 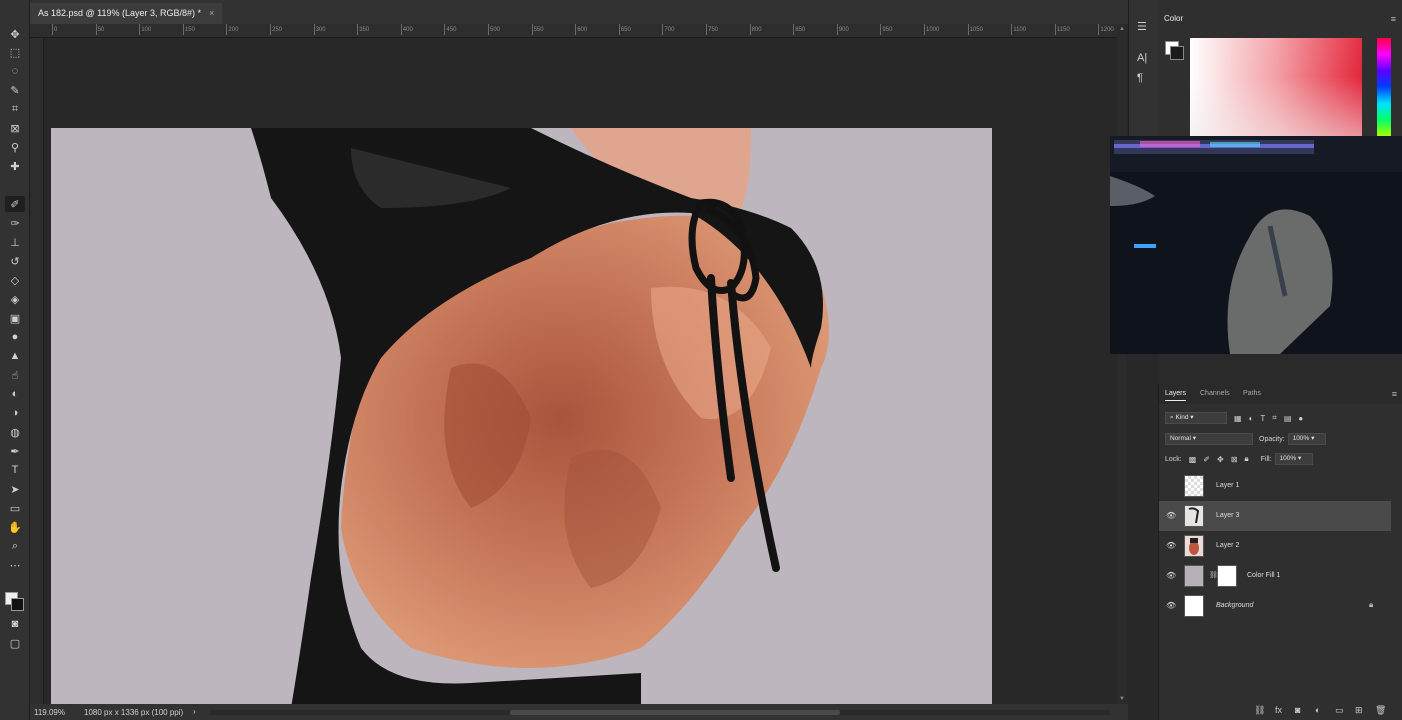 What do you see at coordinates (15, 318) in the screenshot?
I see `gradient-icon: ▣` at bounding box center [15, 318].